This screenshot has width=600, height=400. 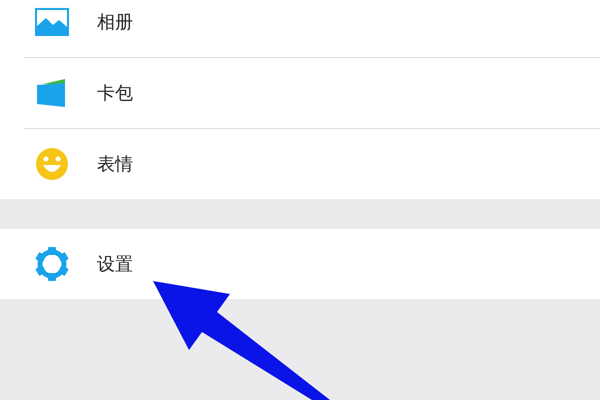 I want to click on menu-label: 表情, so click(x=115, y=164).